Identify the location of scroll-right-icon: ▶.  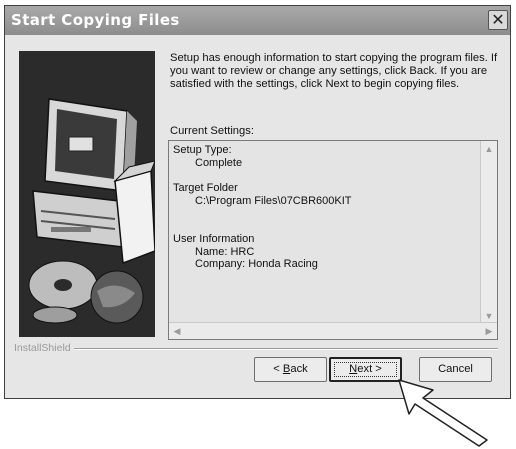
(489, 331).